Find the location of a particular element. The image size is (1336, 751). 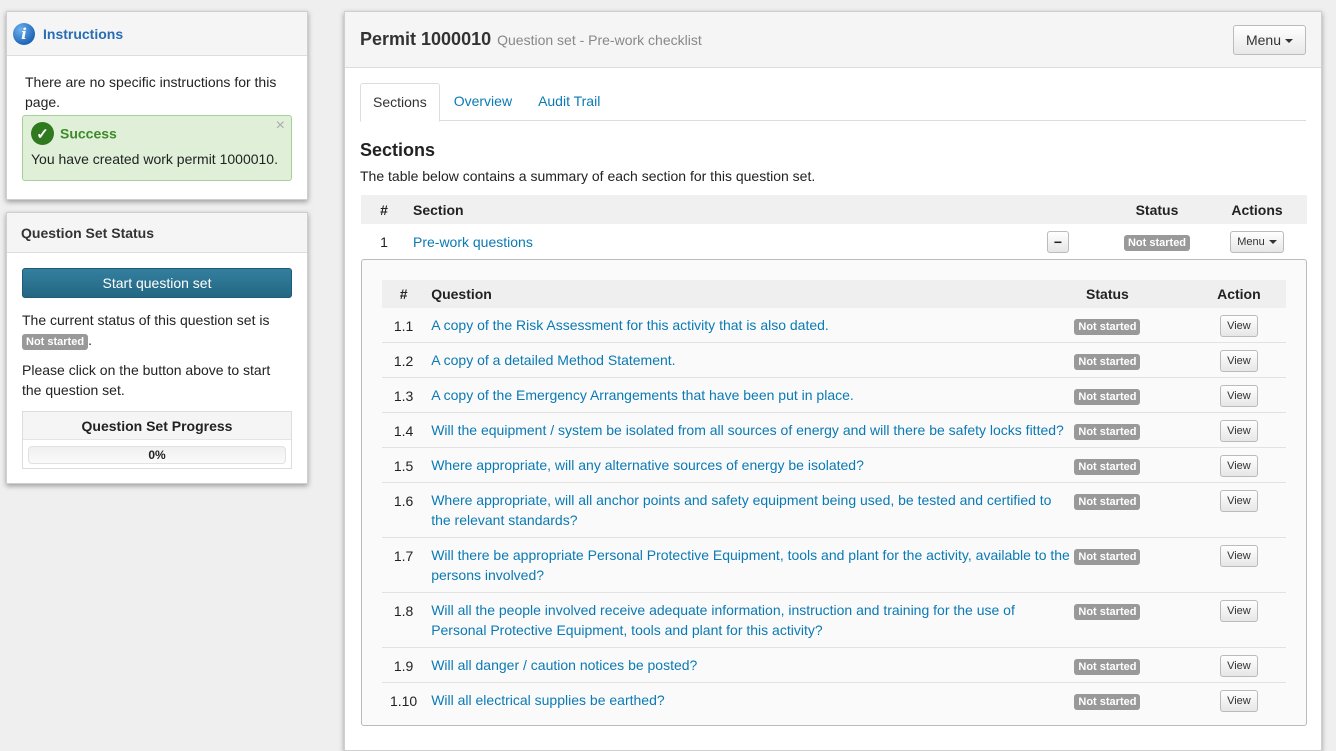

page-subtitle: Question set - Pre-work checklist is located at coordinates (599, 39).